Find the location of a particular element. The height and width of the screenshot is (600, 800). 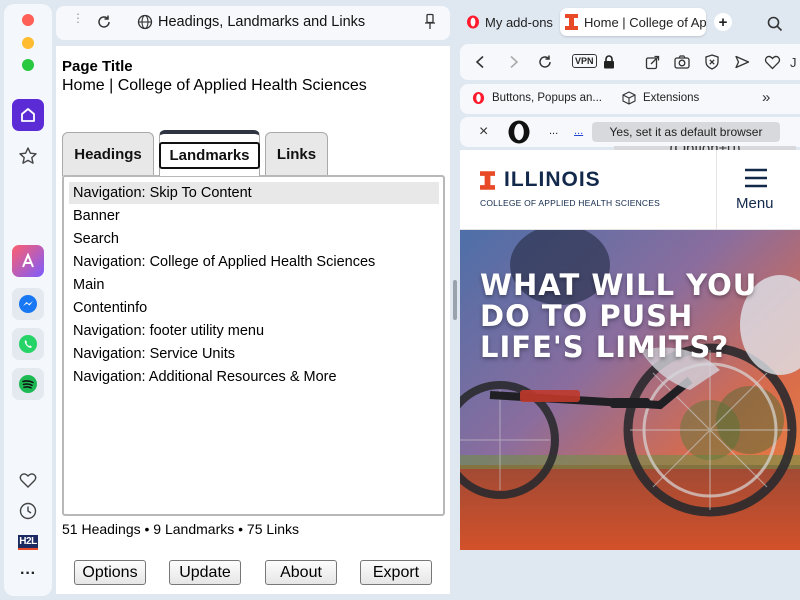

send-icon is located at coordinates (742, 62).